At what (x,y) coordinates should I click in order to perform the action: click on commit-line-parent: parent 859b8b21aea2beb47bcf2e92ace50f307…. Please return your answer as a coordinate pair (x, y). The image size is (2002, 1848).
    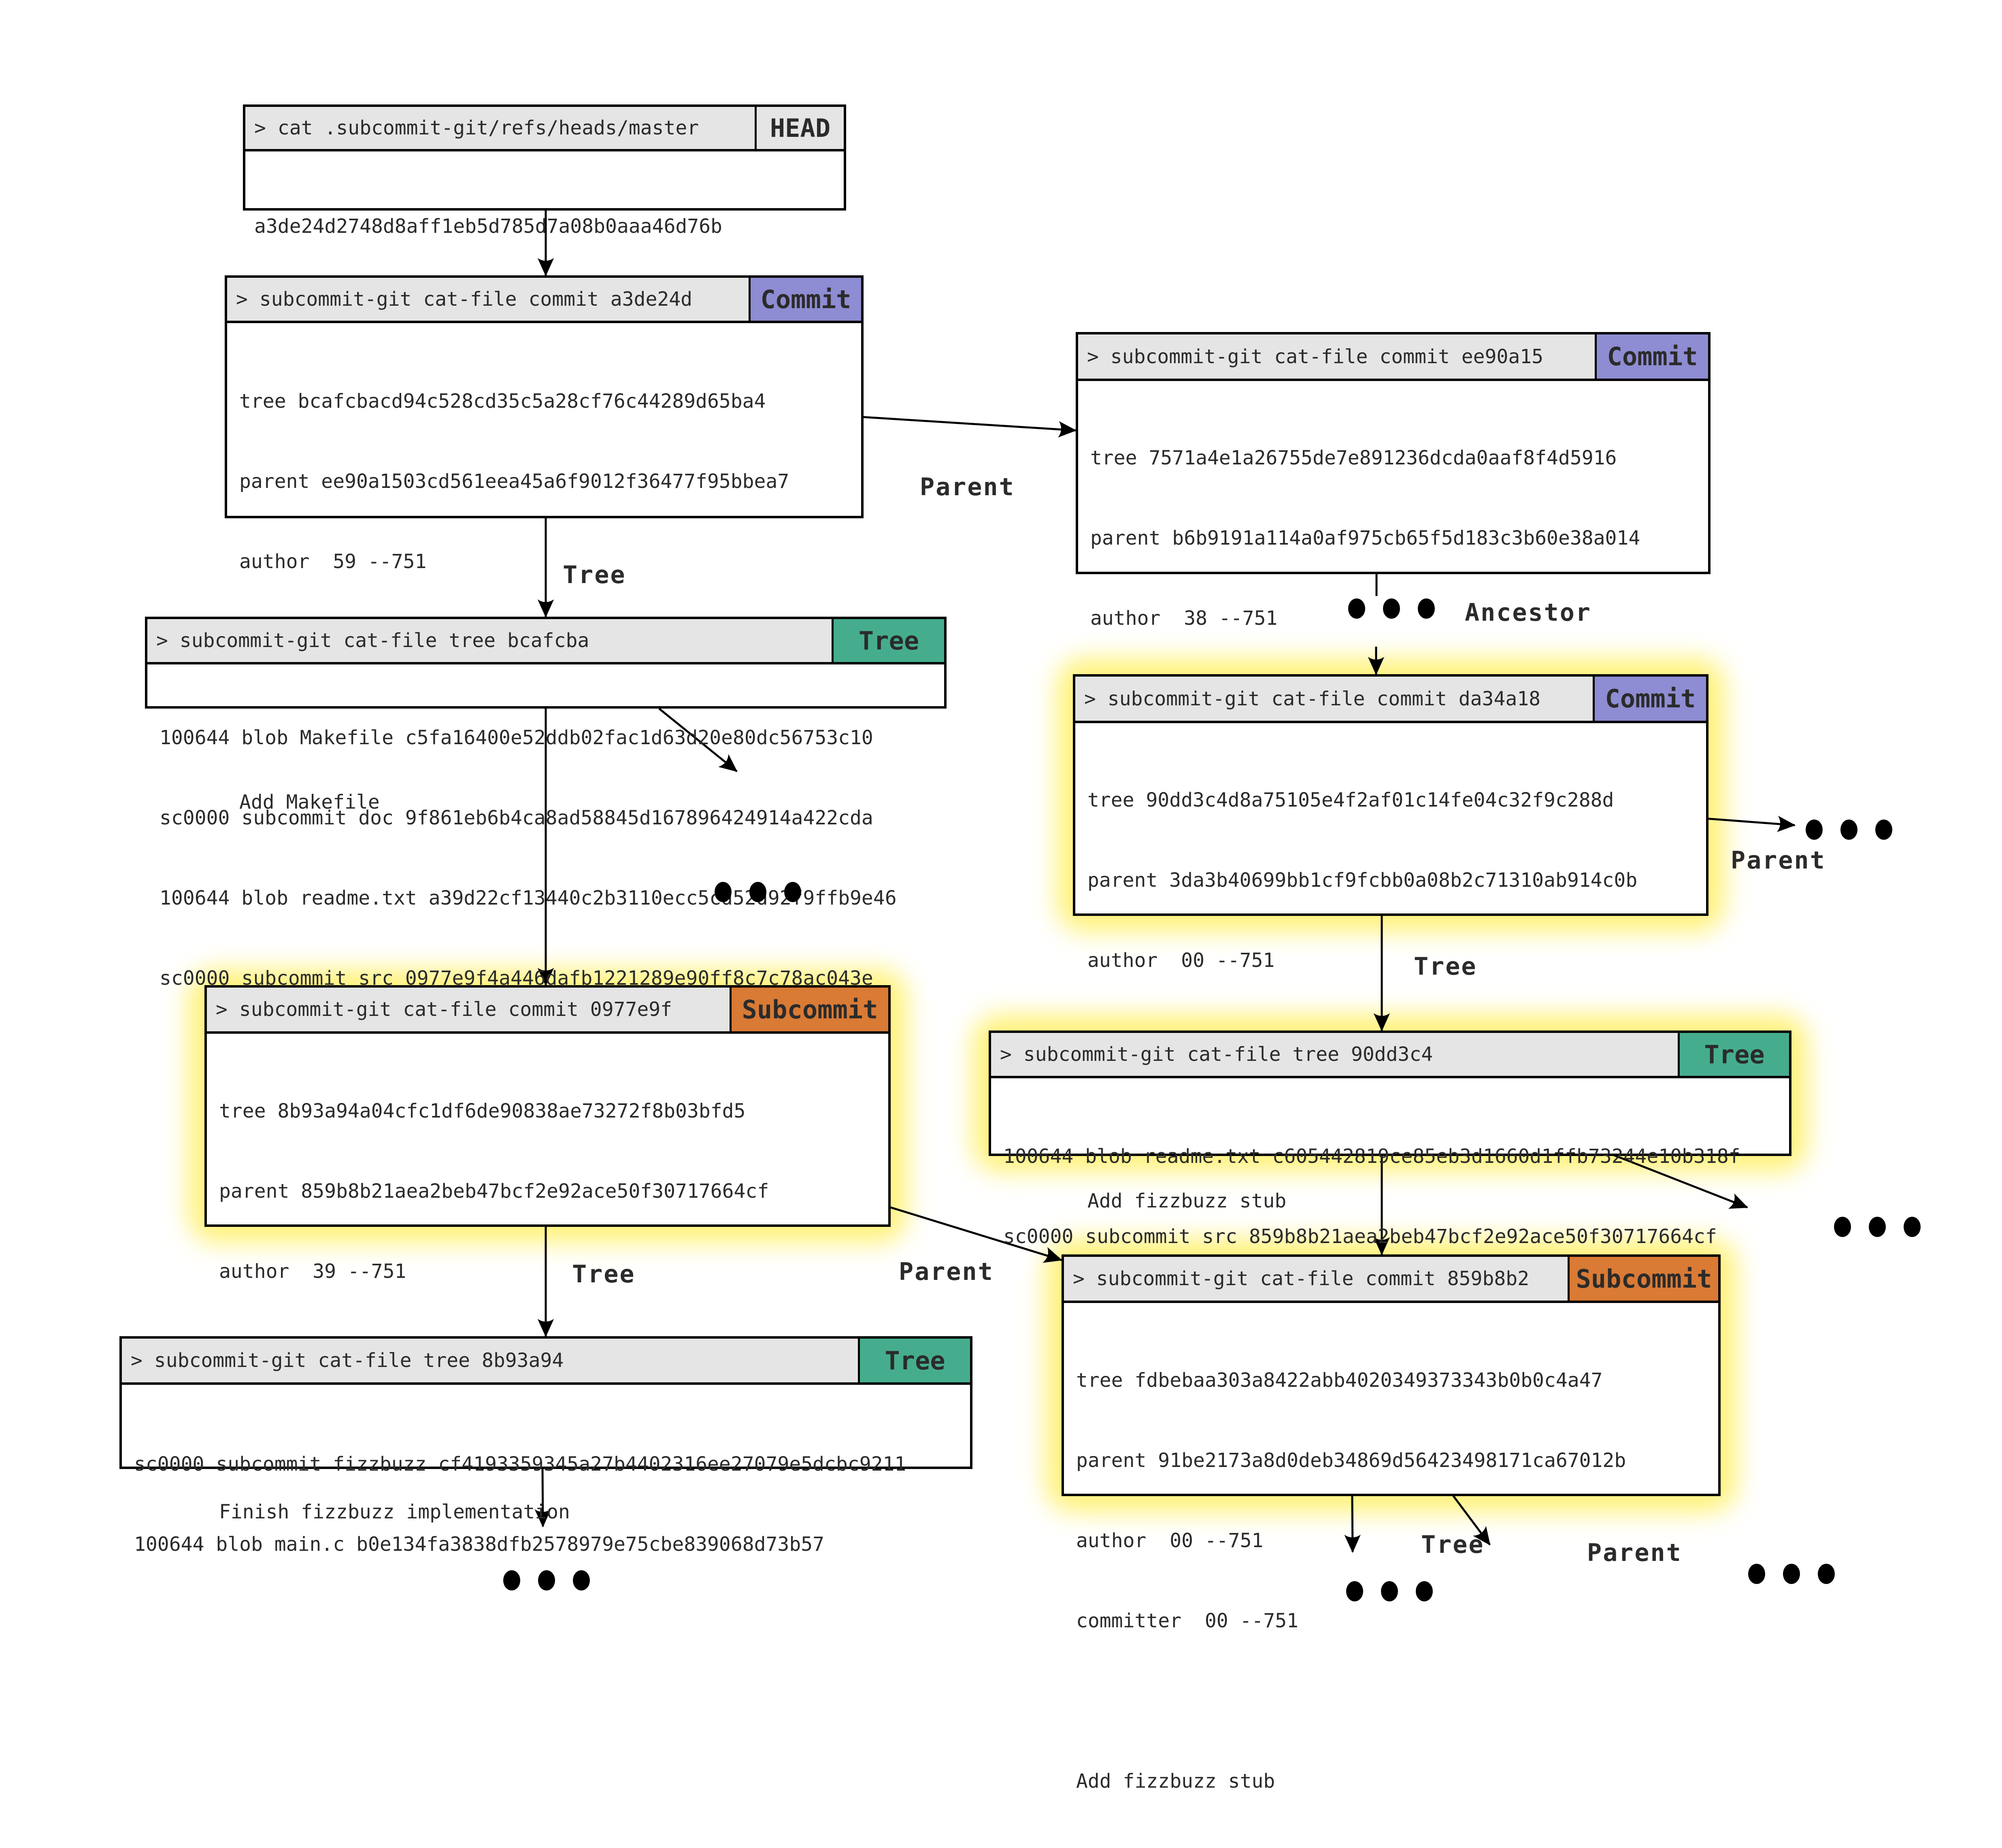
    Looking at the image, I should click on (494, 1191).